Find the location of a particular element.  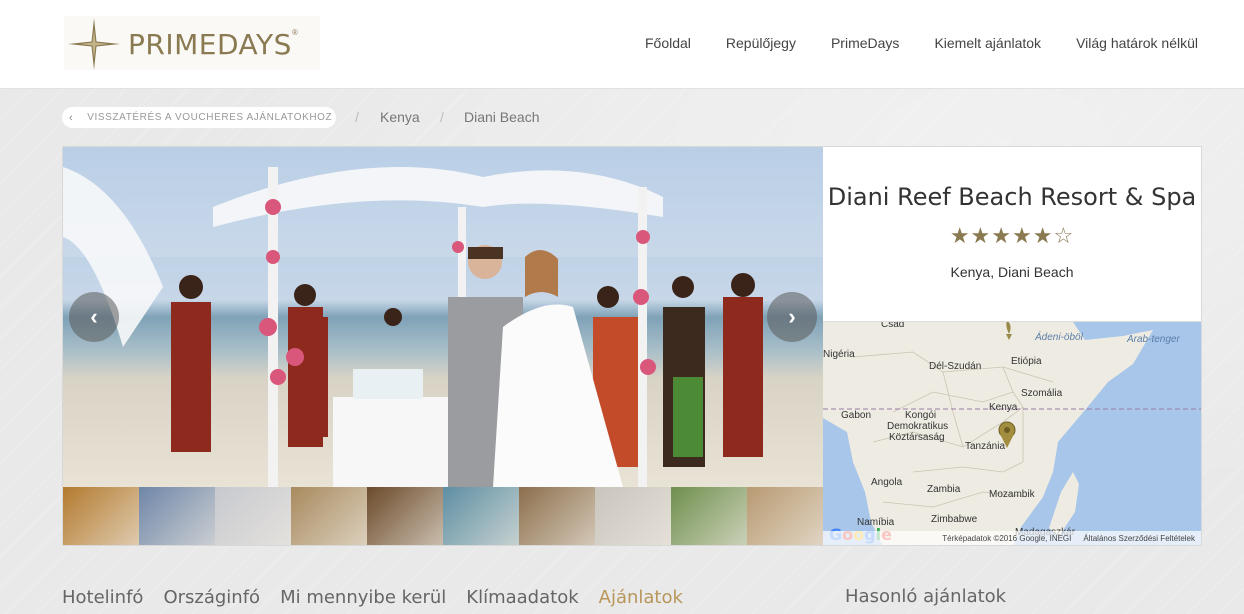

star-rating: ★★★★★☆ is located at coordinates (1012, 235).